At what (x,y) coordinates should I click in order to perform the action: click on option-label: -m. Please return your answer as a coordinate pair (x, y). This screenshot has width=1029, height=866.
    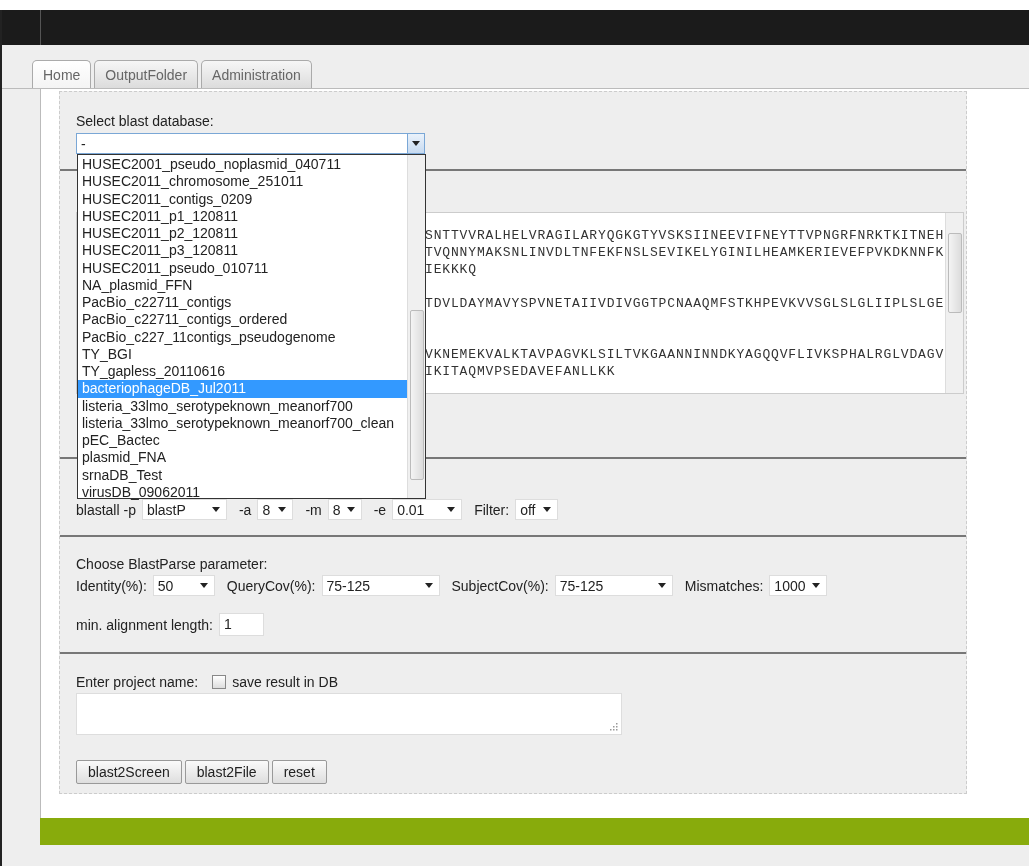
    Looking at the image, I should click on (313, 509).